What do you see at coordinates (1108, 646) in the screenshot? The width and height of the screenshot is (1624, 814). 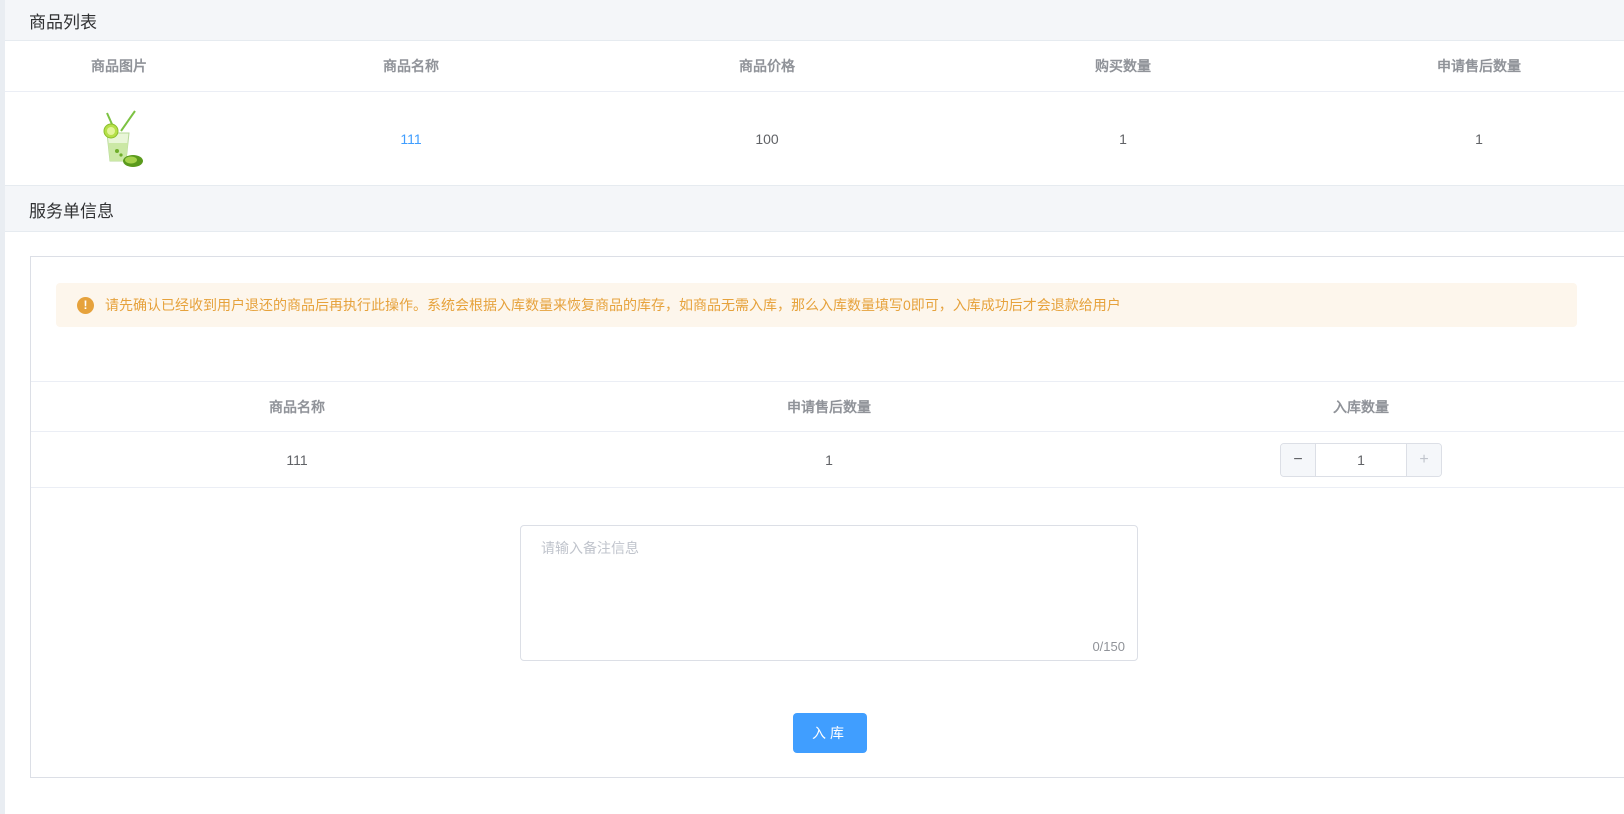 I see `remark-char-counter: 0/150` at bounding box center [1108, 646].